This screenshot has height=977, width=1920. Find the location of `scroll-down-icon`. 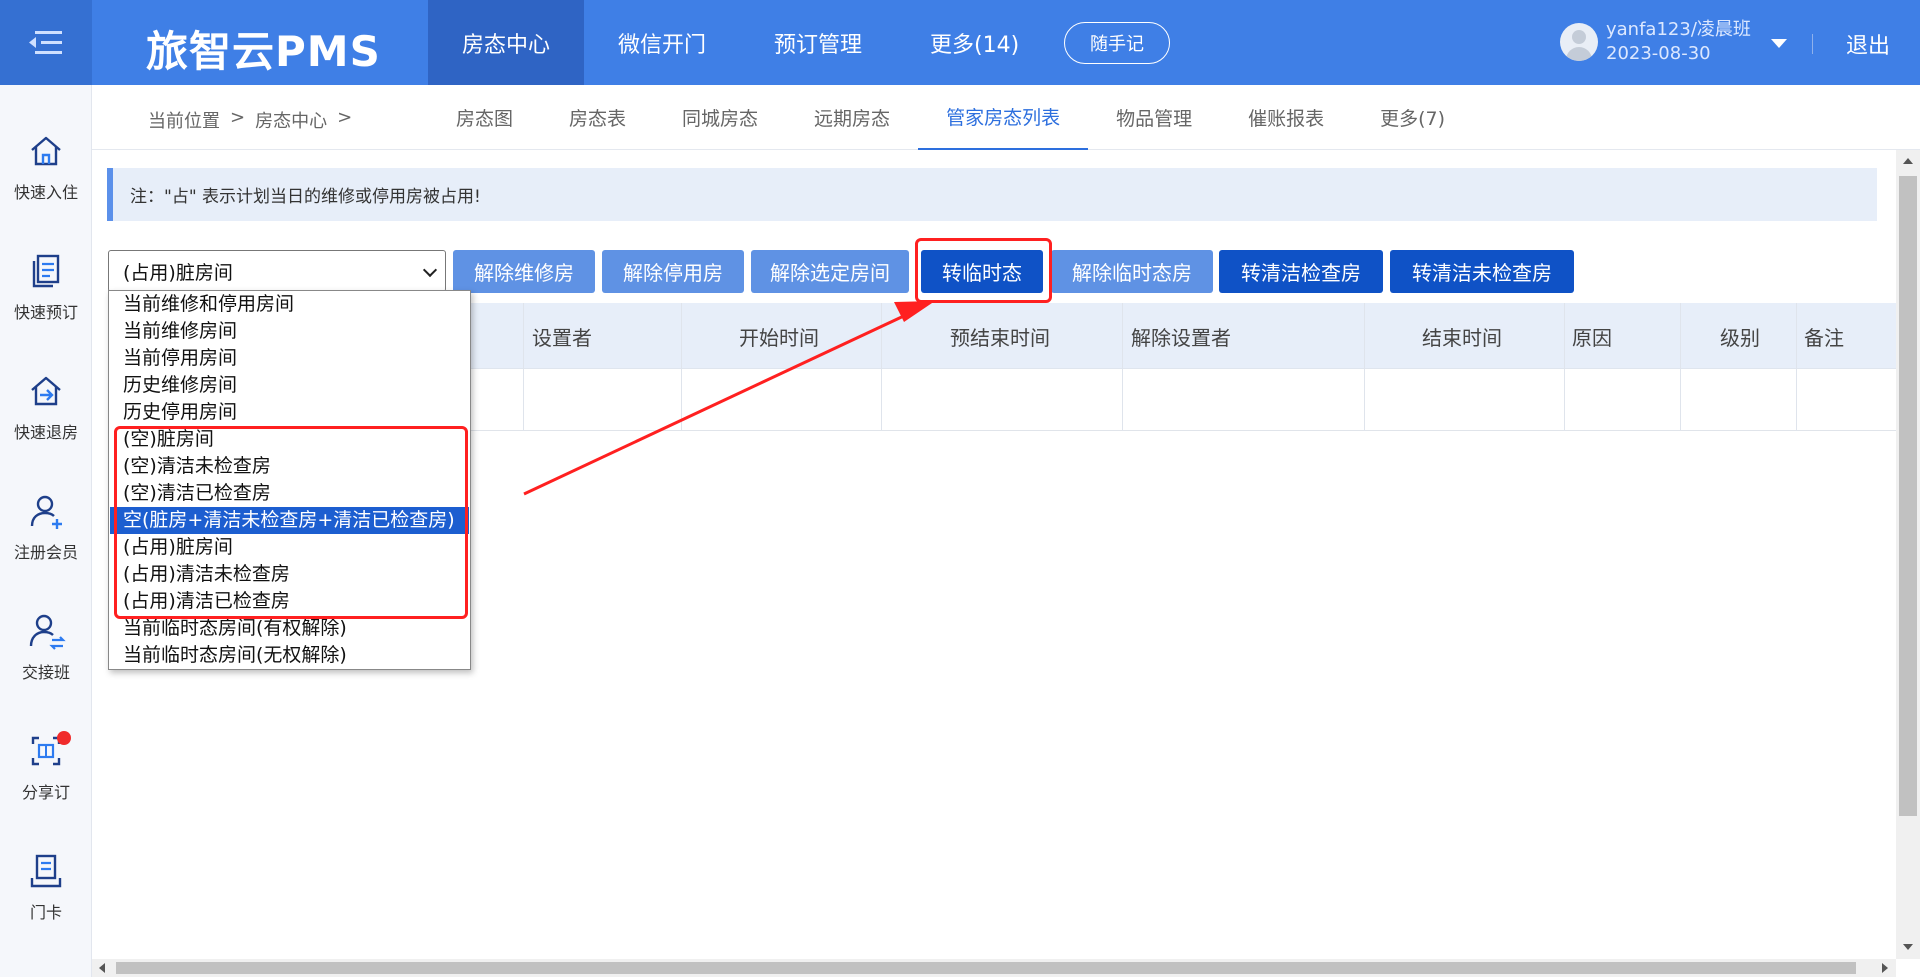

scroll-down-icon is located at coordinates (1908, 947).